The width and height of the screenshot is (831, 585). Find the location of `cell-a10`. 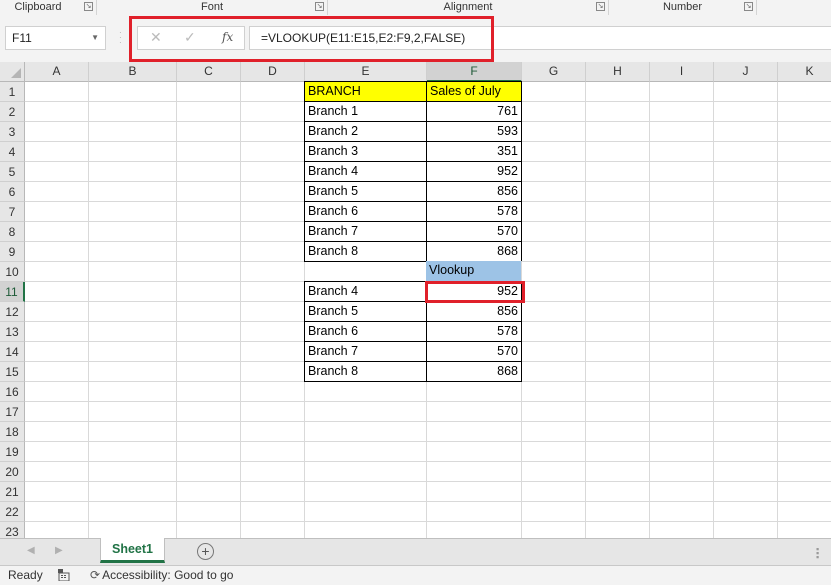

cell-a10 is located at coordinates (57, 272).